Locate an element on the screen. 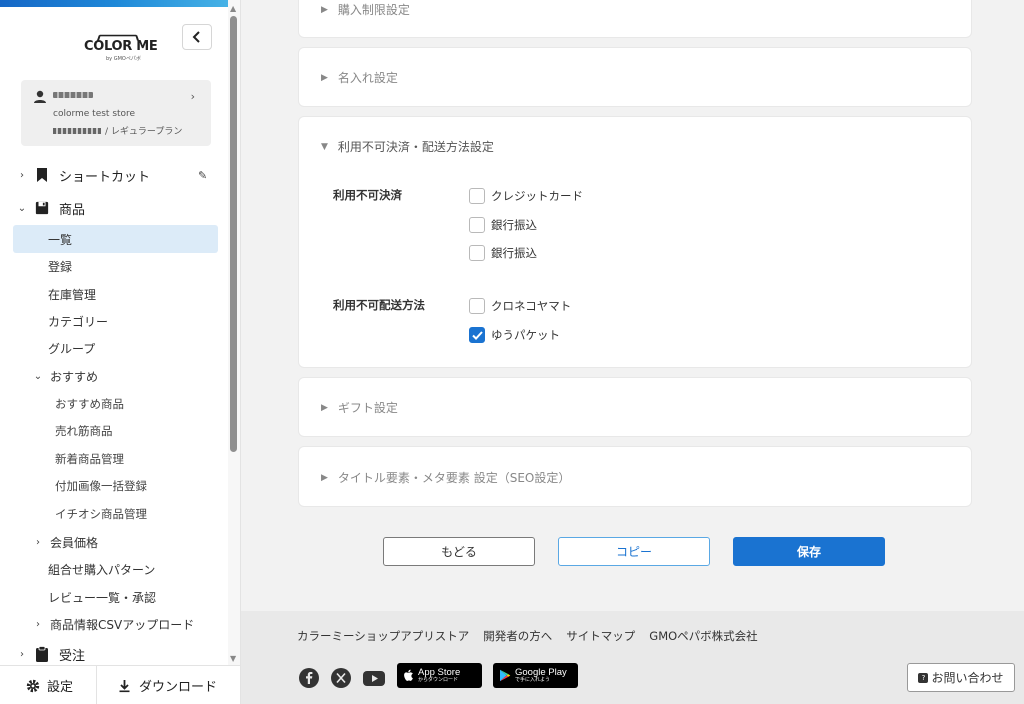 This screenshot has height=704, width=1024. footer-link-company: GMOペパボ株式会社 is located at coordinates (703, 636).